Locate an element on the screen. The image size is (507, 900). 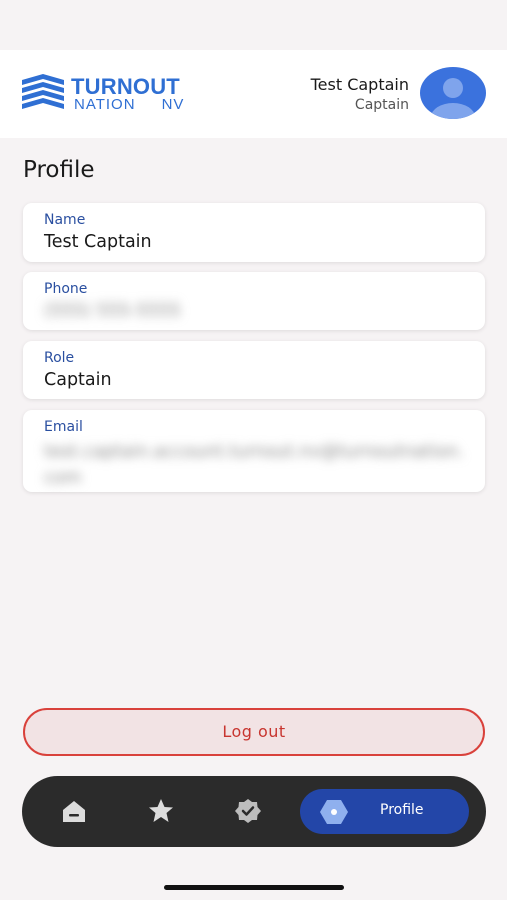
name-value: Test Captain is located at coordinates (98, 242).